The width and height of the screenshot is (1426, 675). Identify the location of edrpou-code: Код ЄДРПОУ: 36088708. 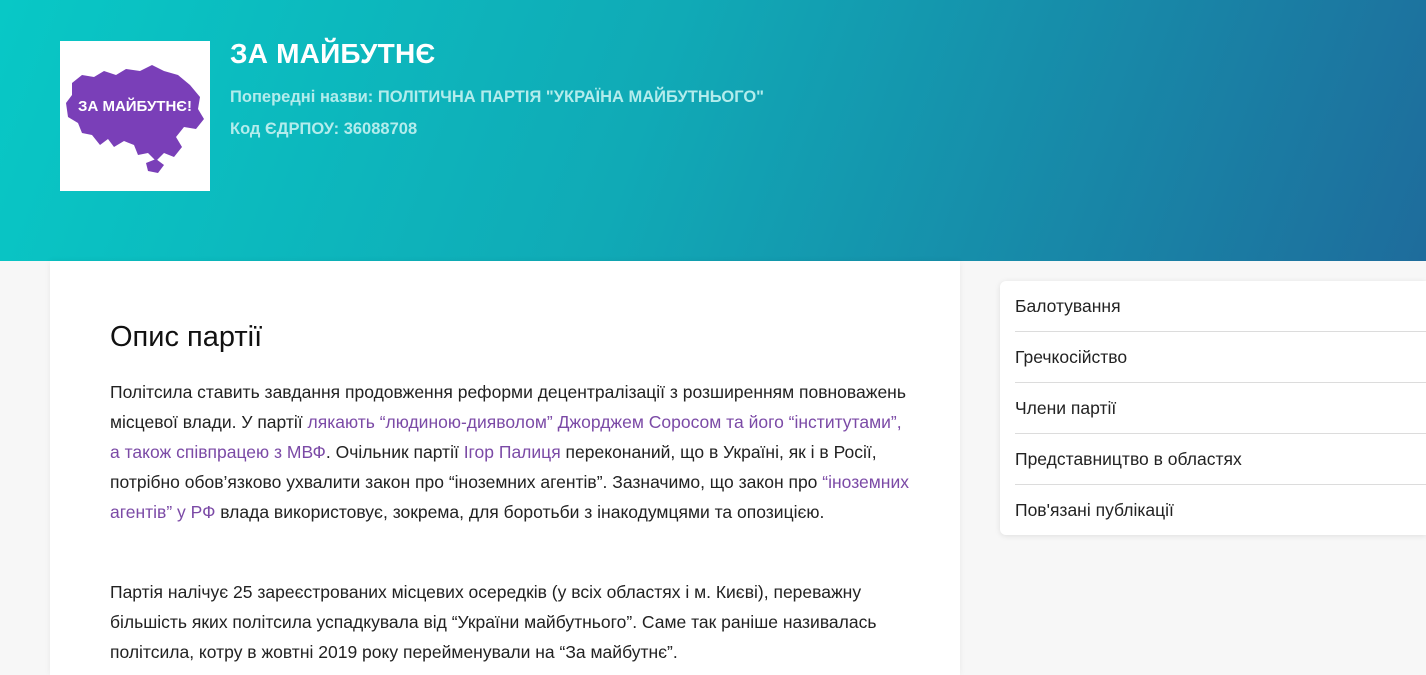
(324, 129).